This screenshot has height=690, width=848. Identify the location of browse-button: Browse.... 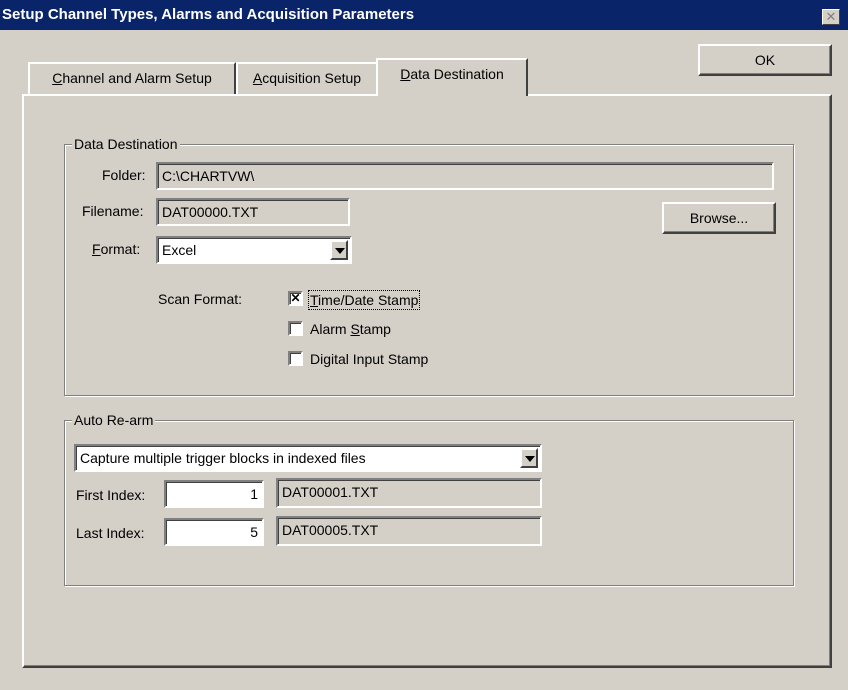
(719, 218).